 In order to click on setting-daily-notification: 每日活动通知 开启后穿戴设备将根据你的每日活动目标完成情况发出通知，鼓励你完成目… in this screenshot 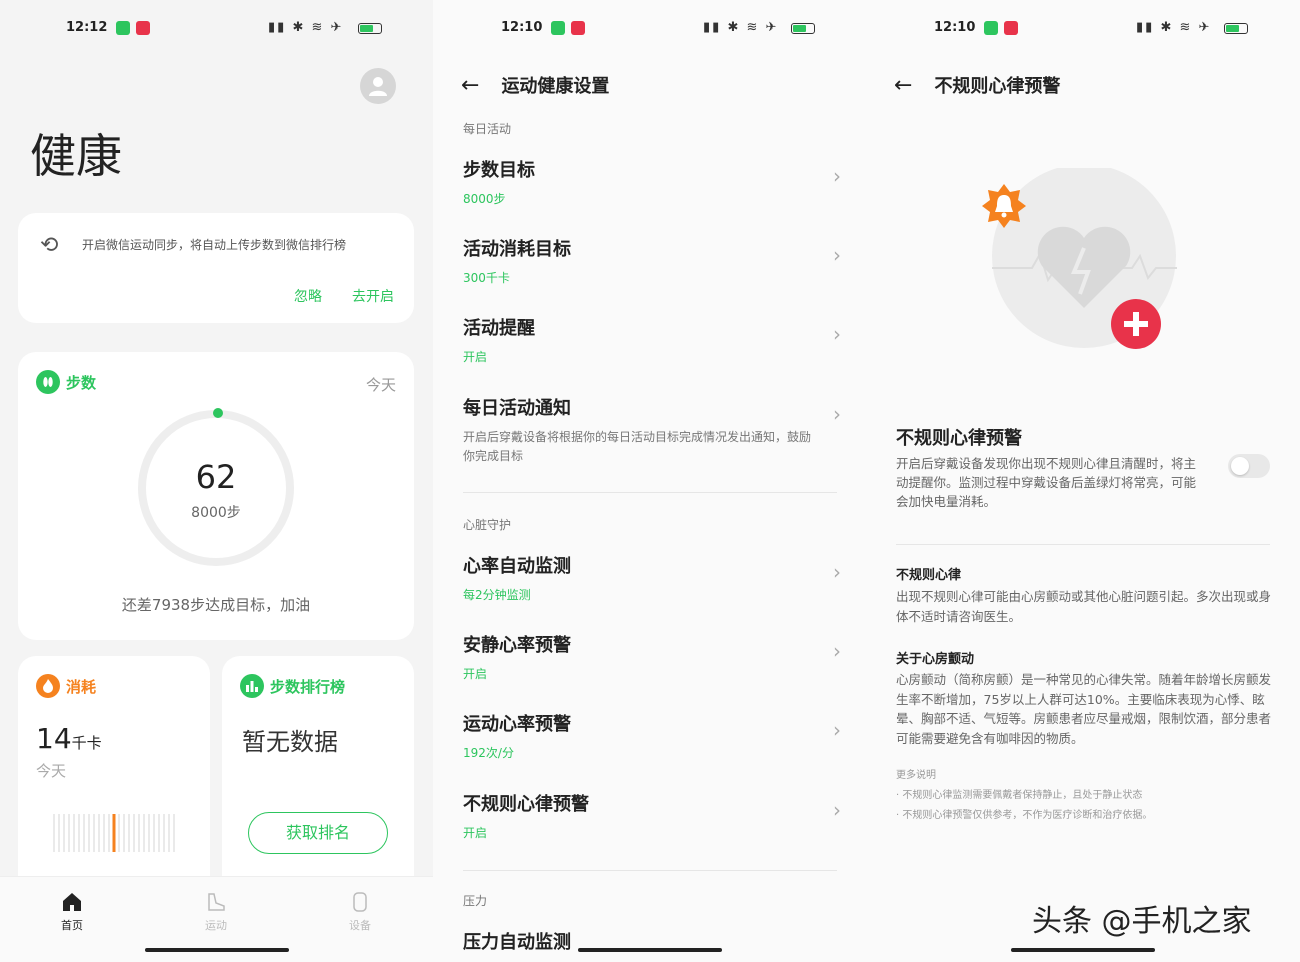, I will do `click(652, 430)`.